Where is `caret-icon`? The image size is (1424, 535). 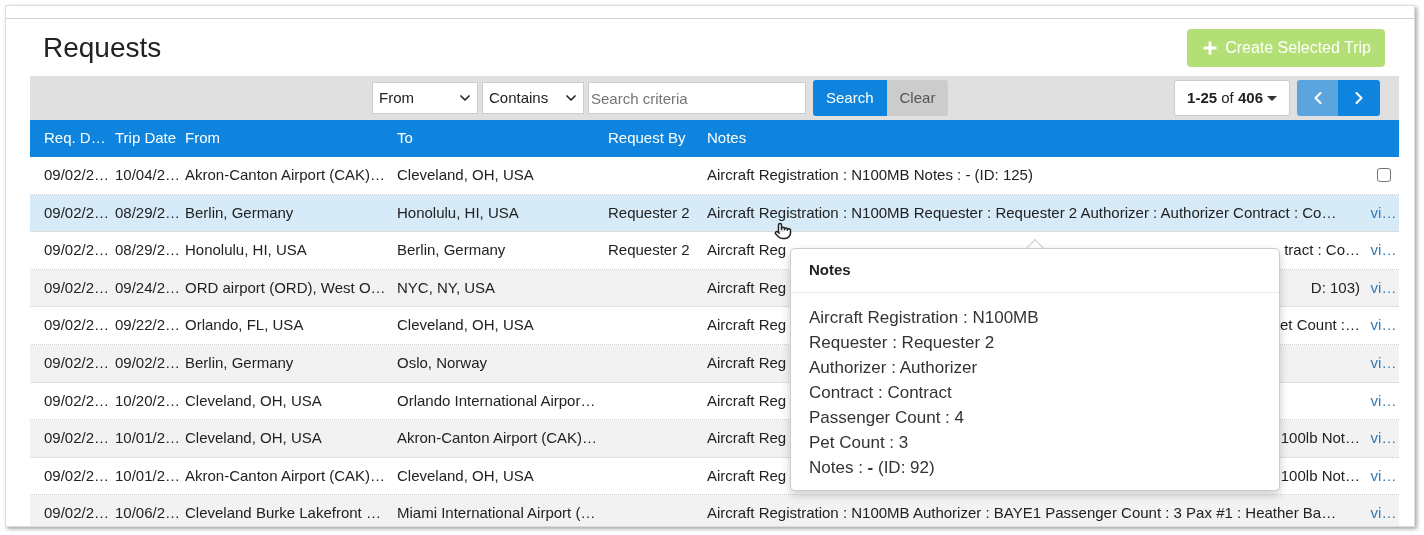 caret-icon is located at coordinates (1272, 98).